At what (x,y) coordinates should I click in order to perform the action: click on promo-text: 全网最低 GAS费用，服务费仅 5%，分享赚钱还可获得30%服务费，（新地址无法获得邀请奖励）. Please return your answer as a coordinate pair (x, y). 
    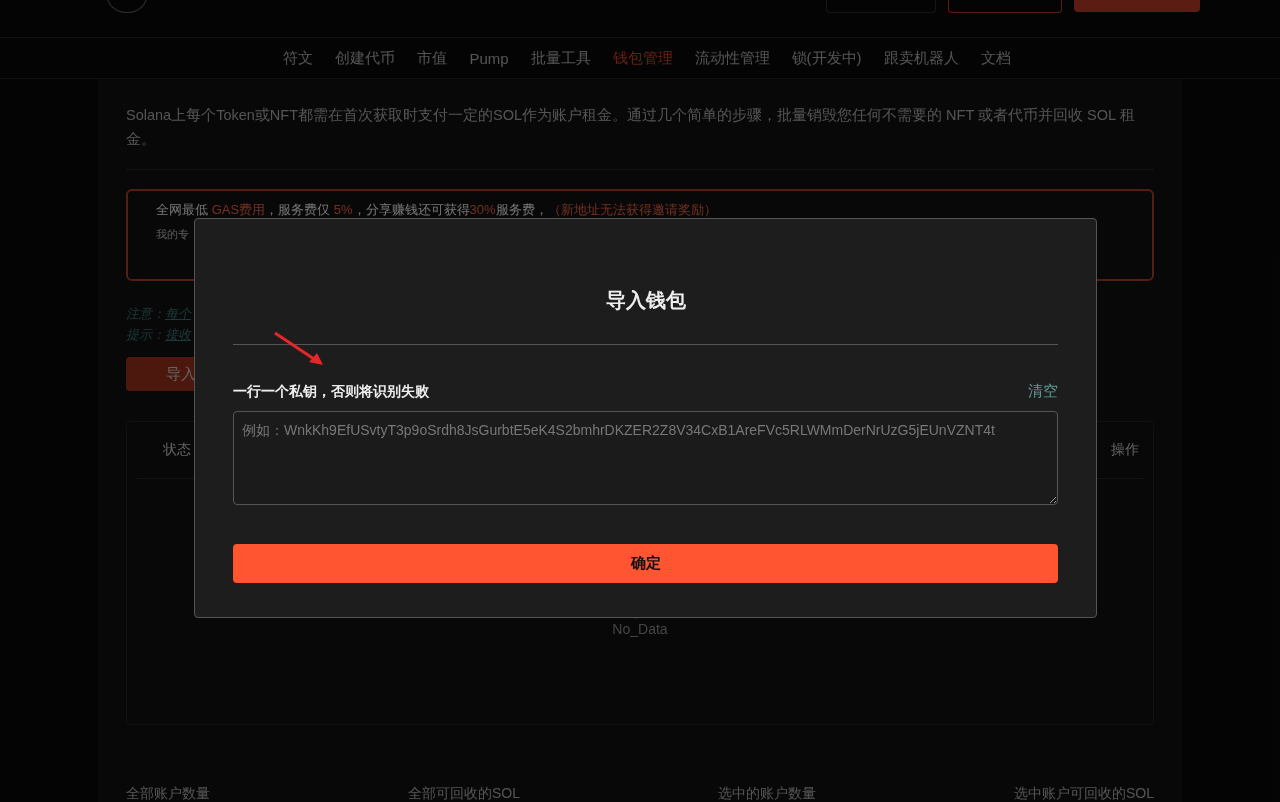
    Looking at the image, I should click on (437, 210).